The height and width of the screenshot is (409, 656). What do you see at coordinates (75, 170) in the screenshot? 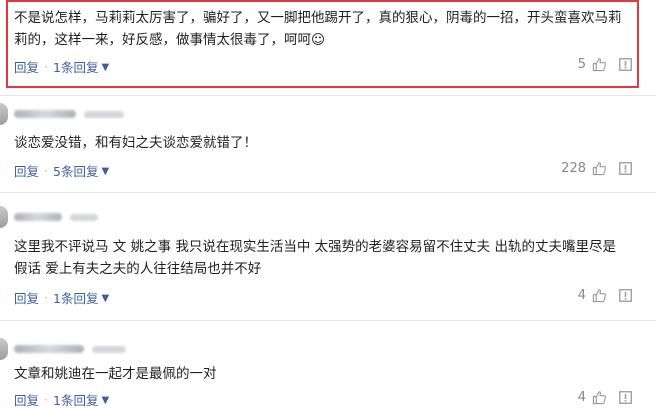
I see `replies-toggle: 5条回复` at bounding box center [75, 170].